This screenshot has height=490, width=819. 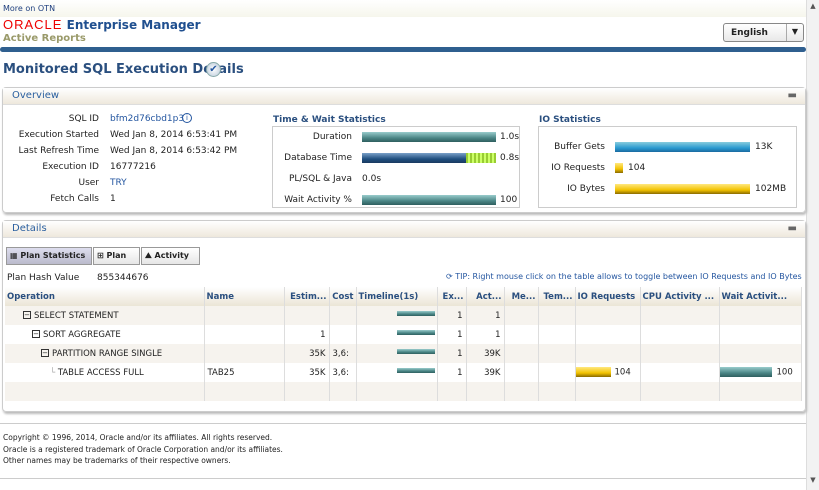 I want to click on header-divider, so click(x=403, y=49).